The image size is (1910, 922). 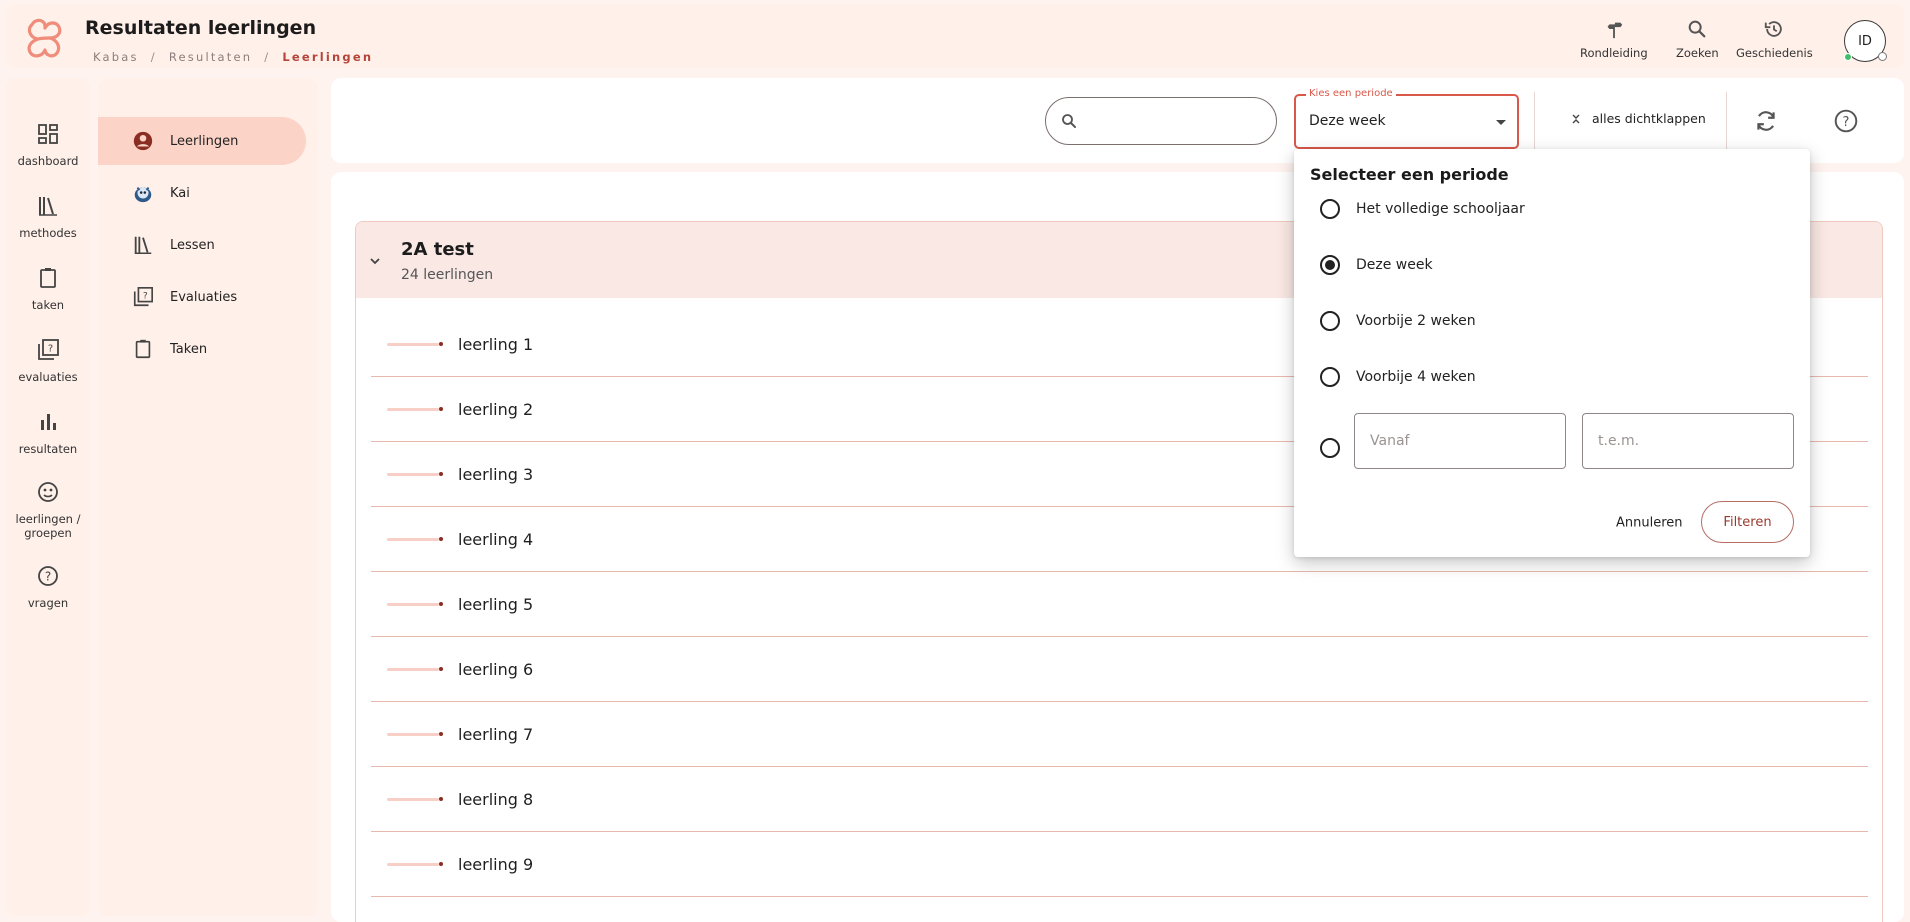 What do you see at coordinates (1774, 39) in the screenshot?
I see `history-button: Geschiedenis` at bounding box center [1774, 39].